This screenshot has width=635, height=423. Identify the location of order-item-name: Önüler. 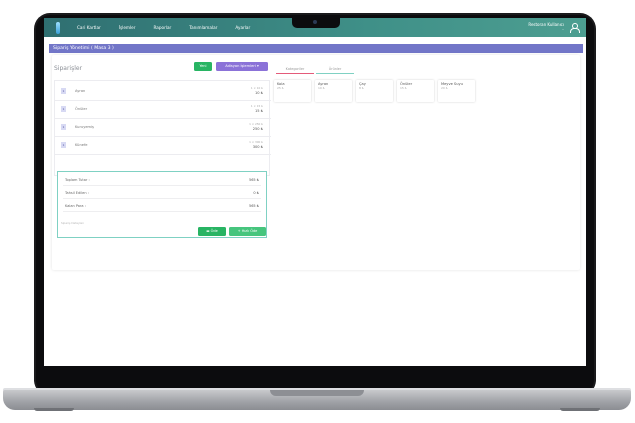
(81, 109).